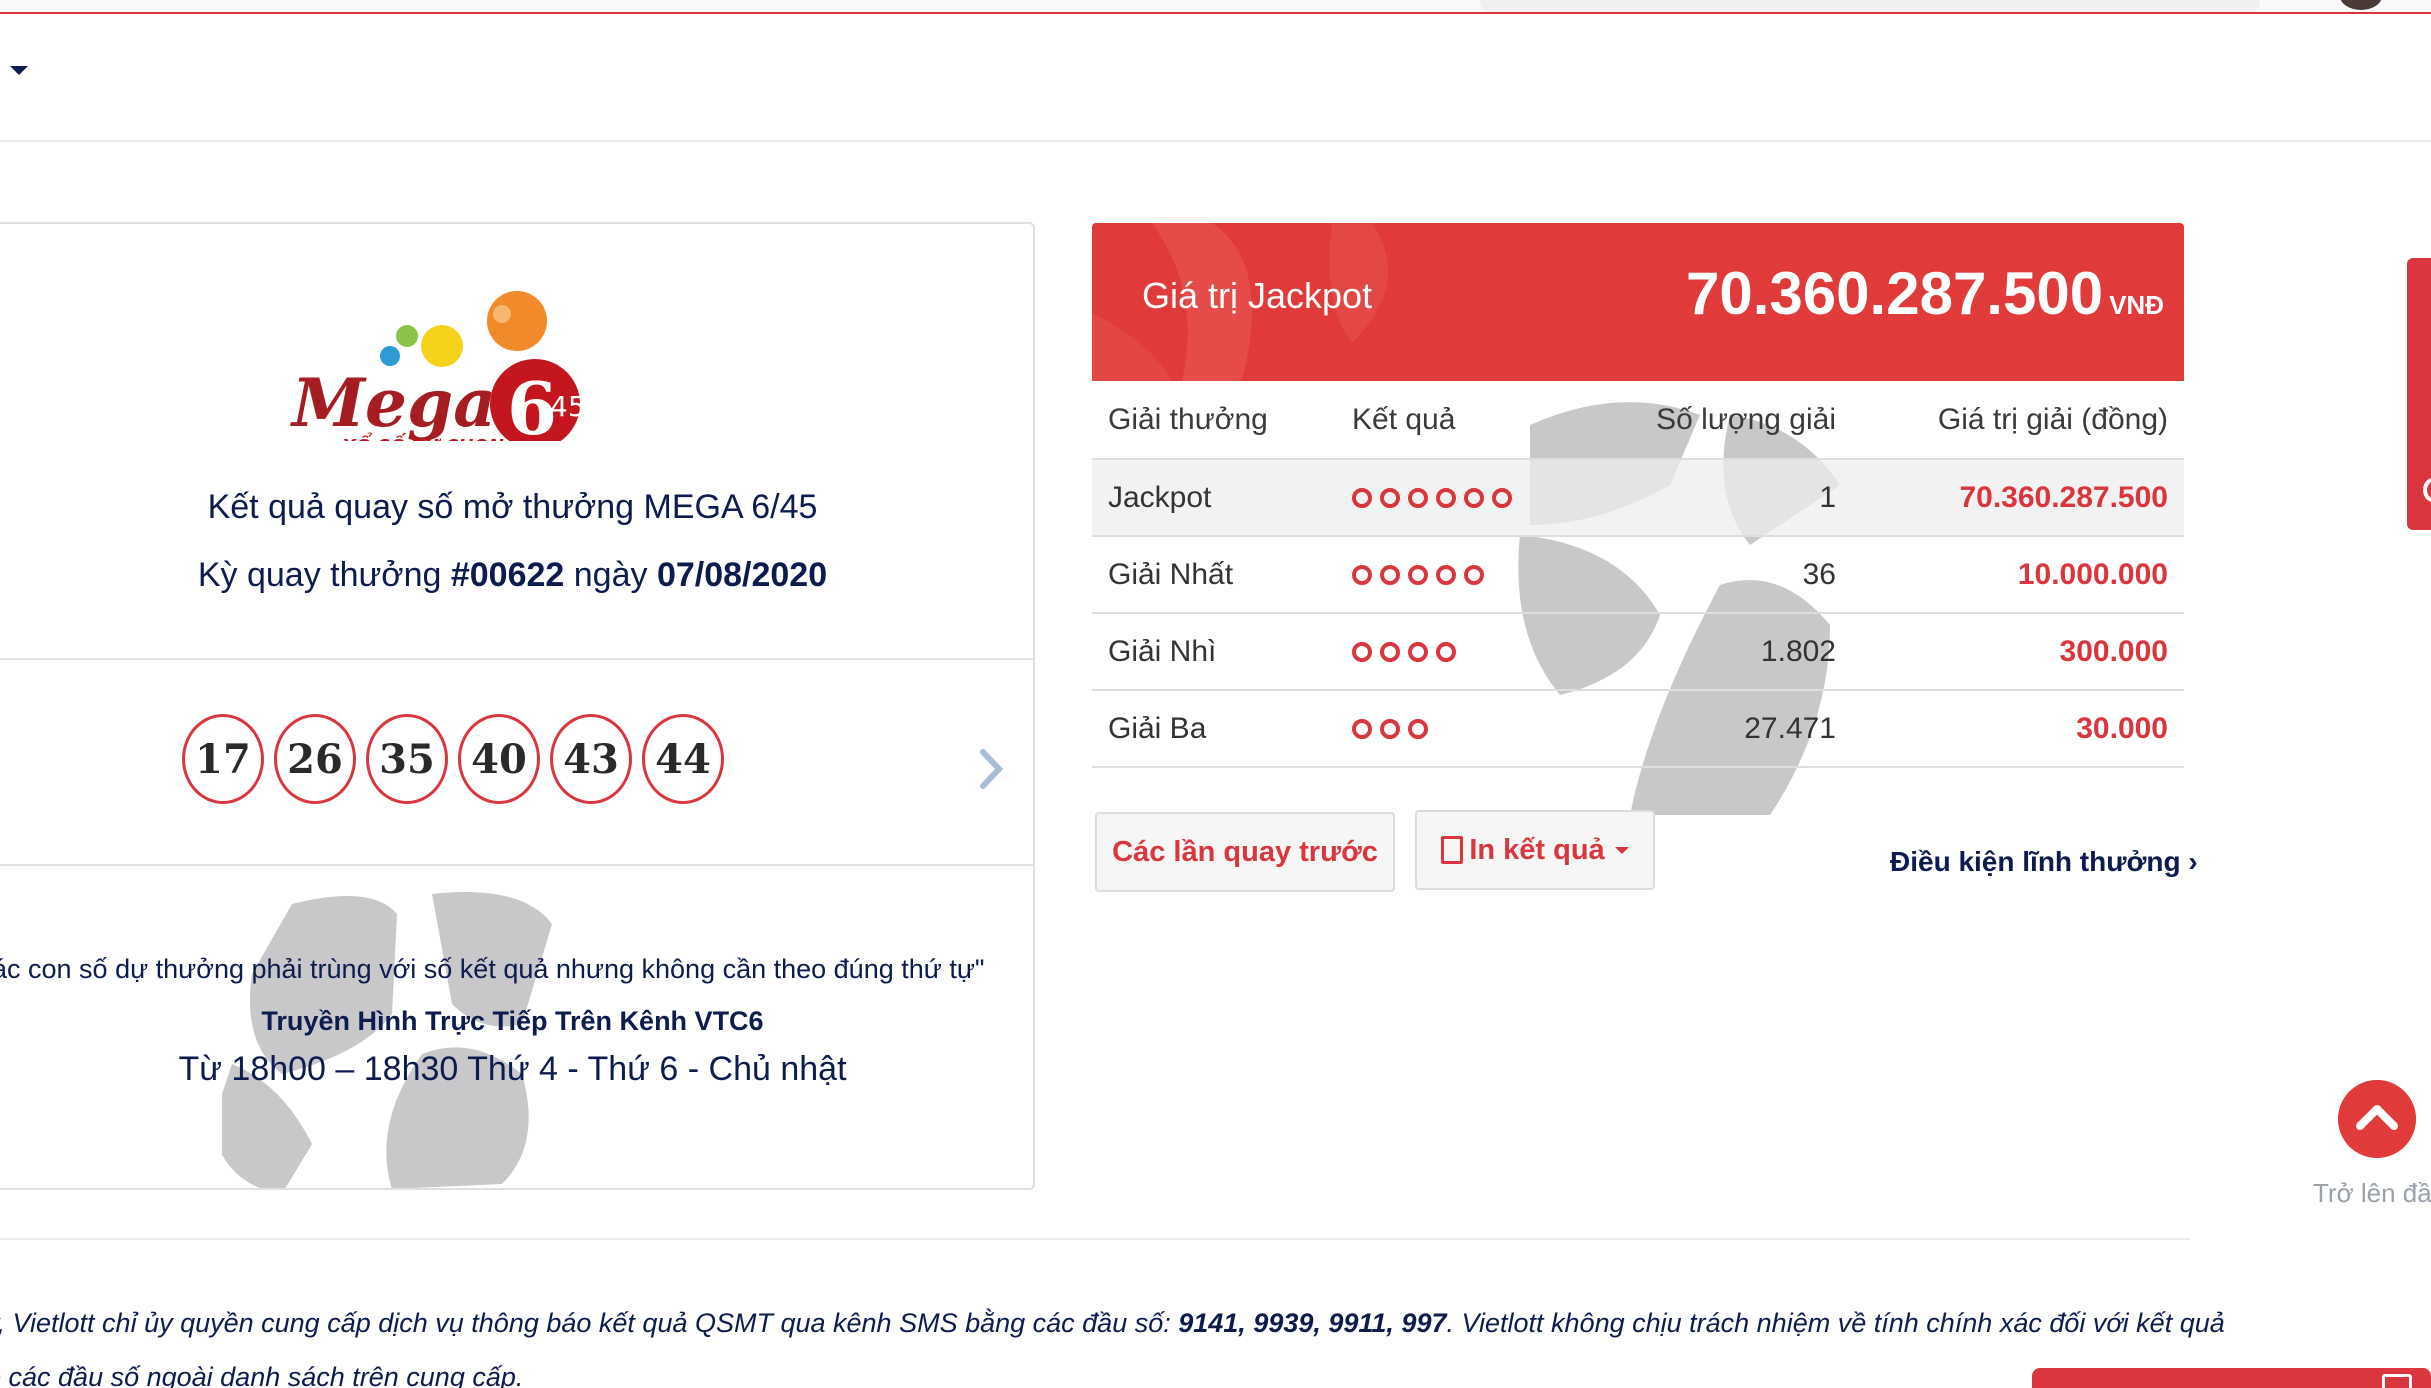 Image resolution: width=2431 pixels, height=1388 pixels. What do you see at coordinates (1638, 498) in the screenshot?
I see `table-row: Jackpot 1 70.360.287.500` at bounding box center [1638, 498].